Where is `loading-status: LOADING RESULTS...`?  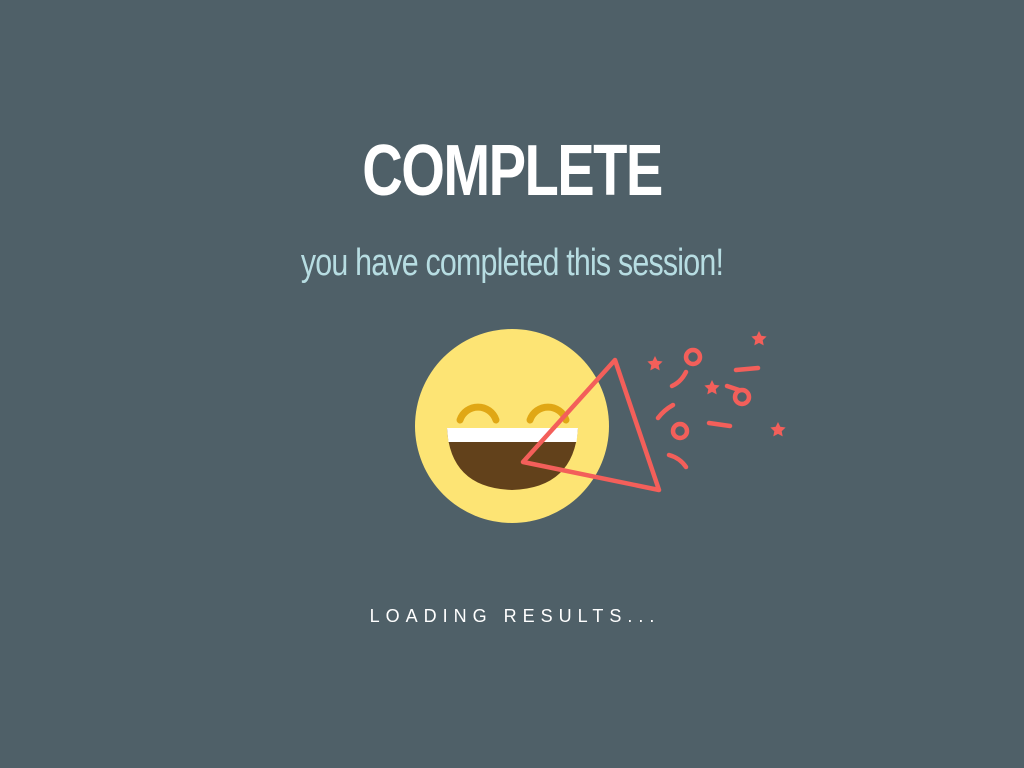
loading-status: LOADING RESULTS... is located at coordinates (515, 616).